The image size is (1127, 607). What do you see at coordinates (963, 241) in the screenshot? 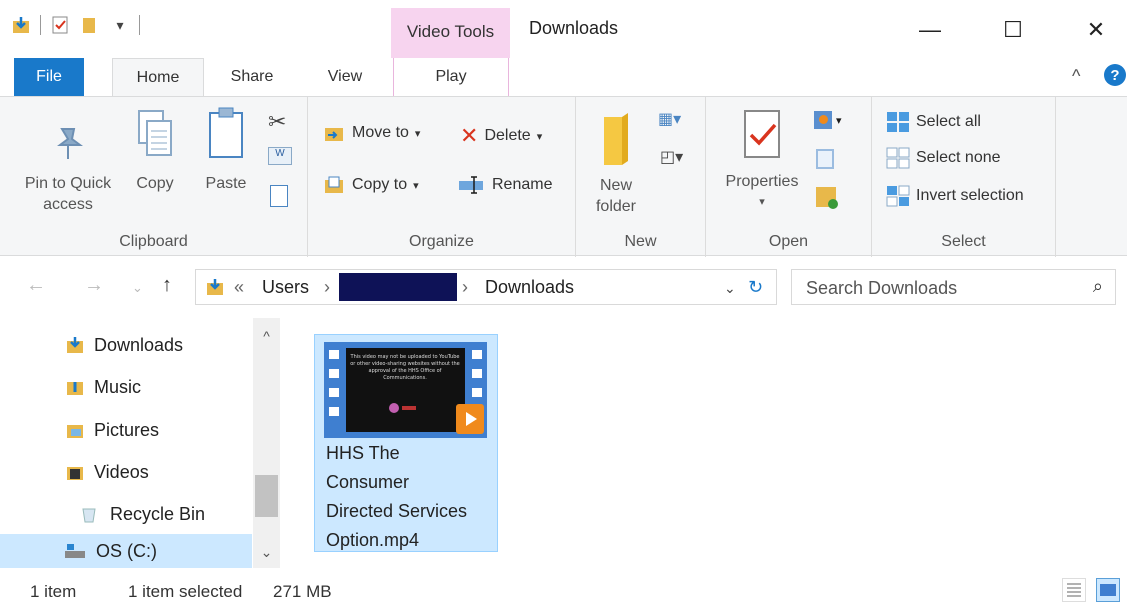
I see `select-label: Select` at bounding box center [963, 241].